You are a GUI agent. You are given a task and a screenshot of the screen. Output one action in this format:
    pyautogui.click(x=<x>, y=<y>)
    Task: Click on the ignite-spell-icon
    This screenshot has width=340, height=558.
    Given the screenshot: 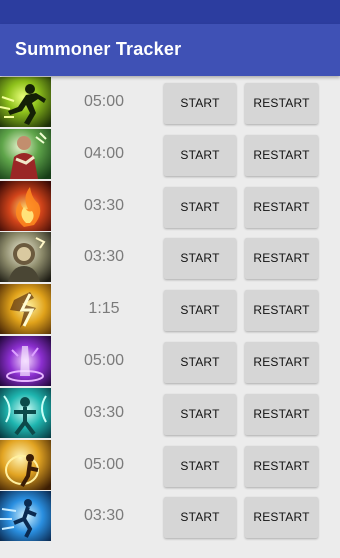 What is the action you would take?
    pyautogui.click(x=25, y=205)
    